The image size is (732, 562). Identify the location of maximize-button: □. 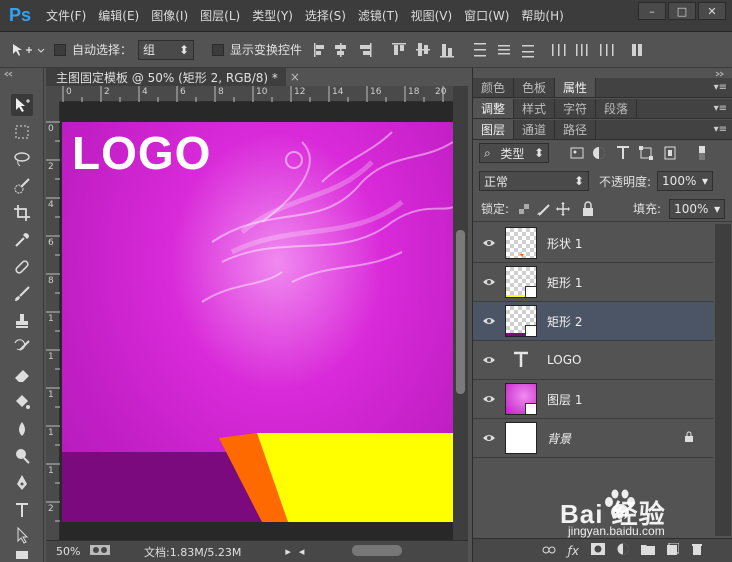
(682, 11).